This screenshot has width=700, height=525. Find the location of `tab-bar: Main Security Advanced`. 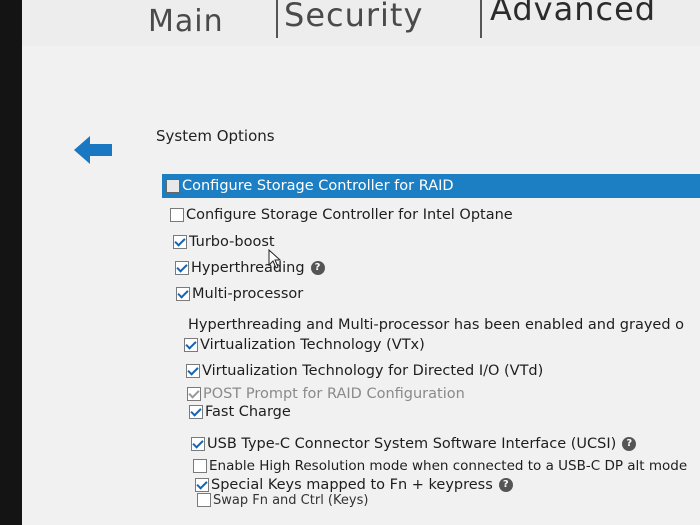

tab-bar: Main Security Advanced is located at coordinates (361, 23).